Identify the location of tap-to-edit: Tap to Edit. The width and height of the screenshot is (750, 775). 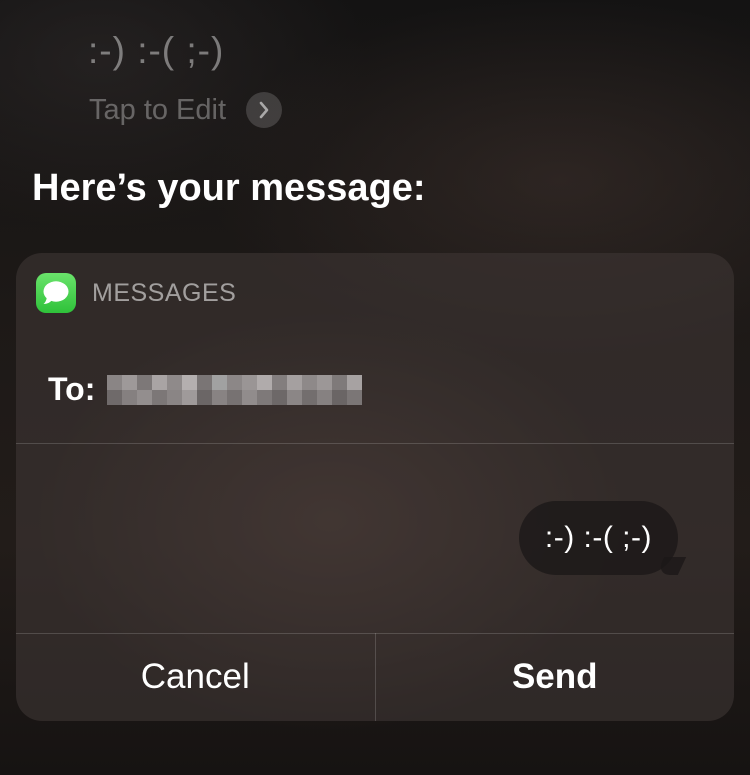
(186, 110).